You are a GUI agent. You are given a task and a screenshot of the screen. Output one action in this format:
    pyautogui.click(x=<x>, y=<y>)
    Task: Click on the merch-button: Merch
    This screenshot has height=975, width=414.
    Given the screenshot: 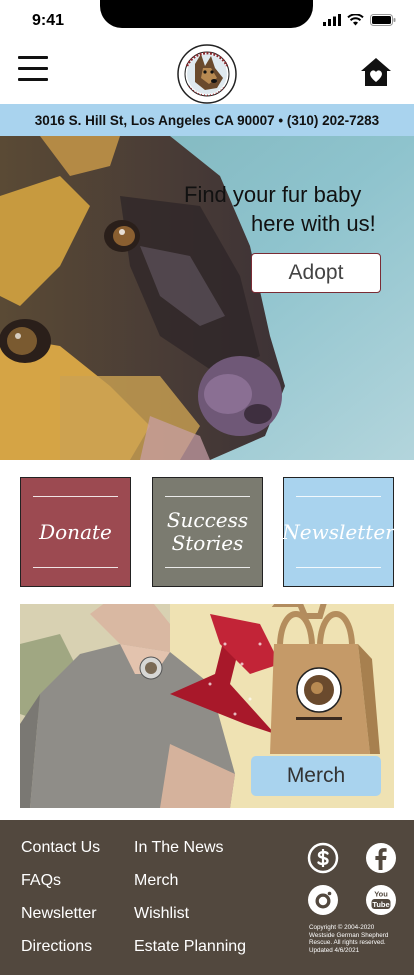 What is the action you would take?
    pyautogui.click(x=316, y=776)
    